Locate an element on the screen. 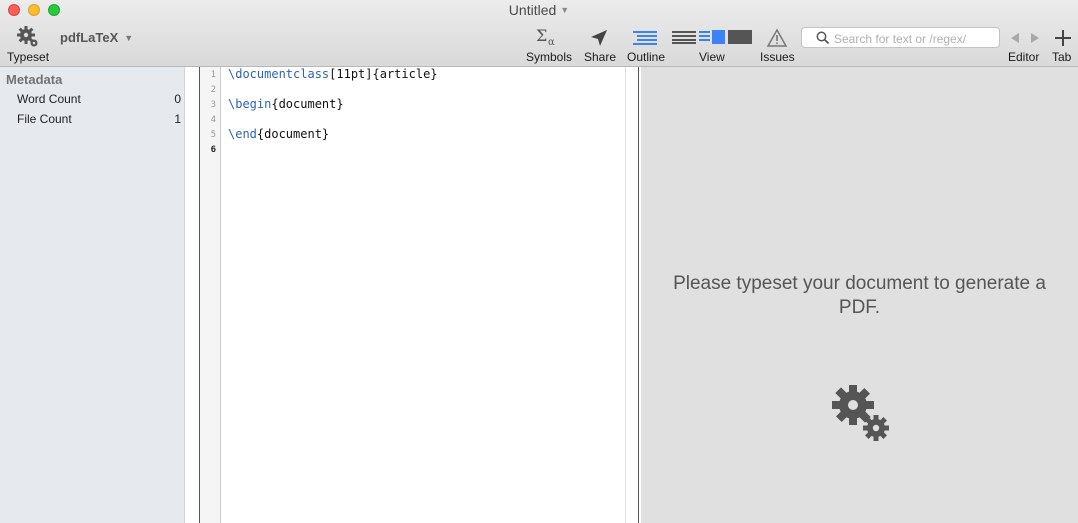 The height and width of the screenshot is (523, 1078). view-preview-only-icon is located at coordinates (740, 37).